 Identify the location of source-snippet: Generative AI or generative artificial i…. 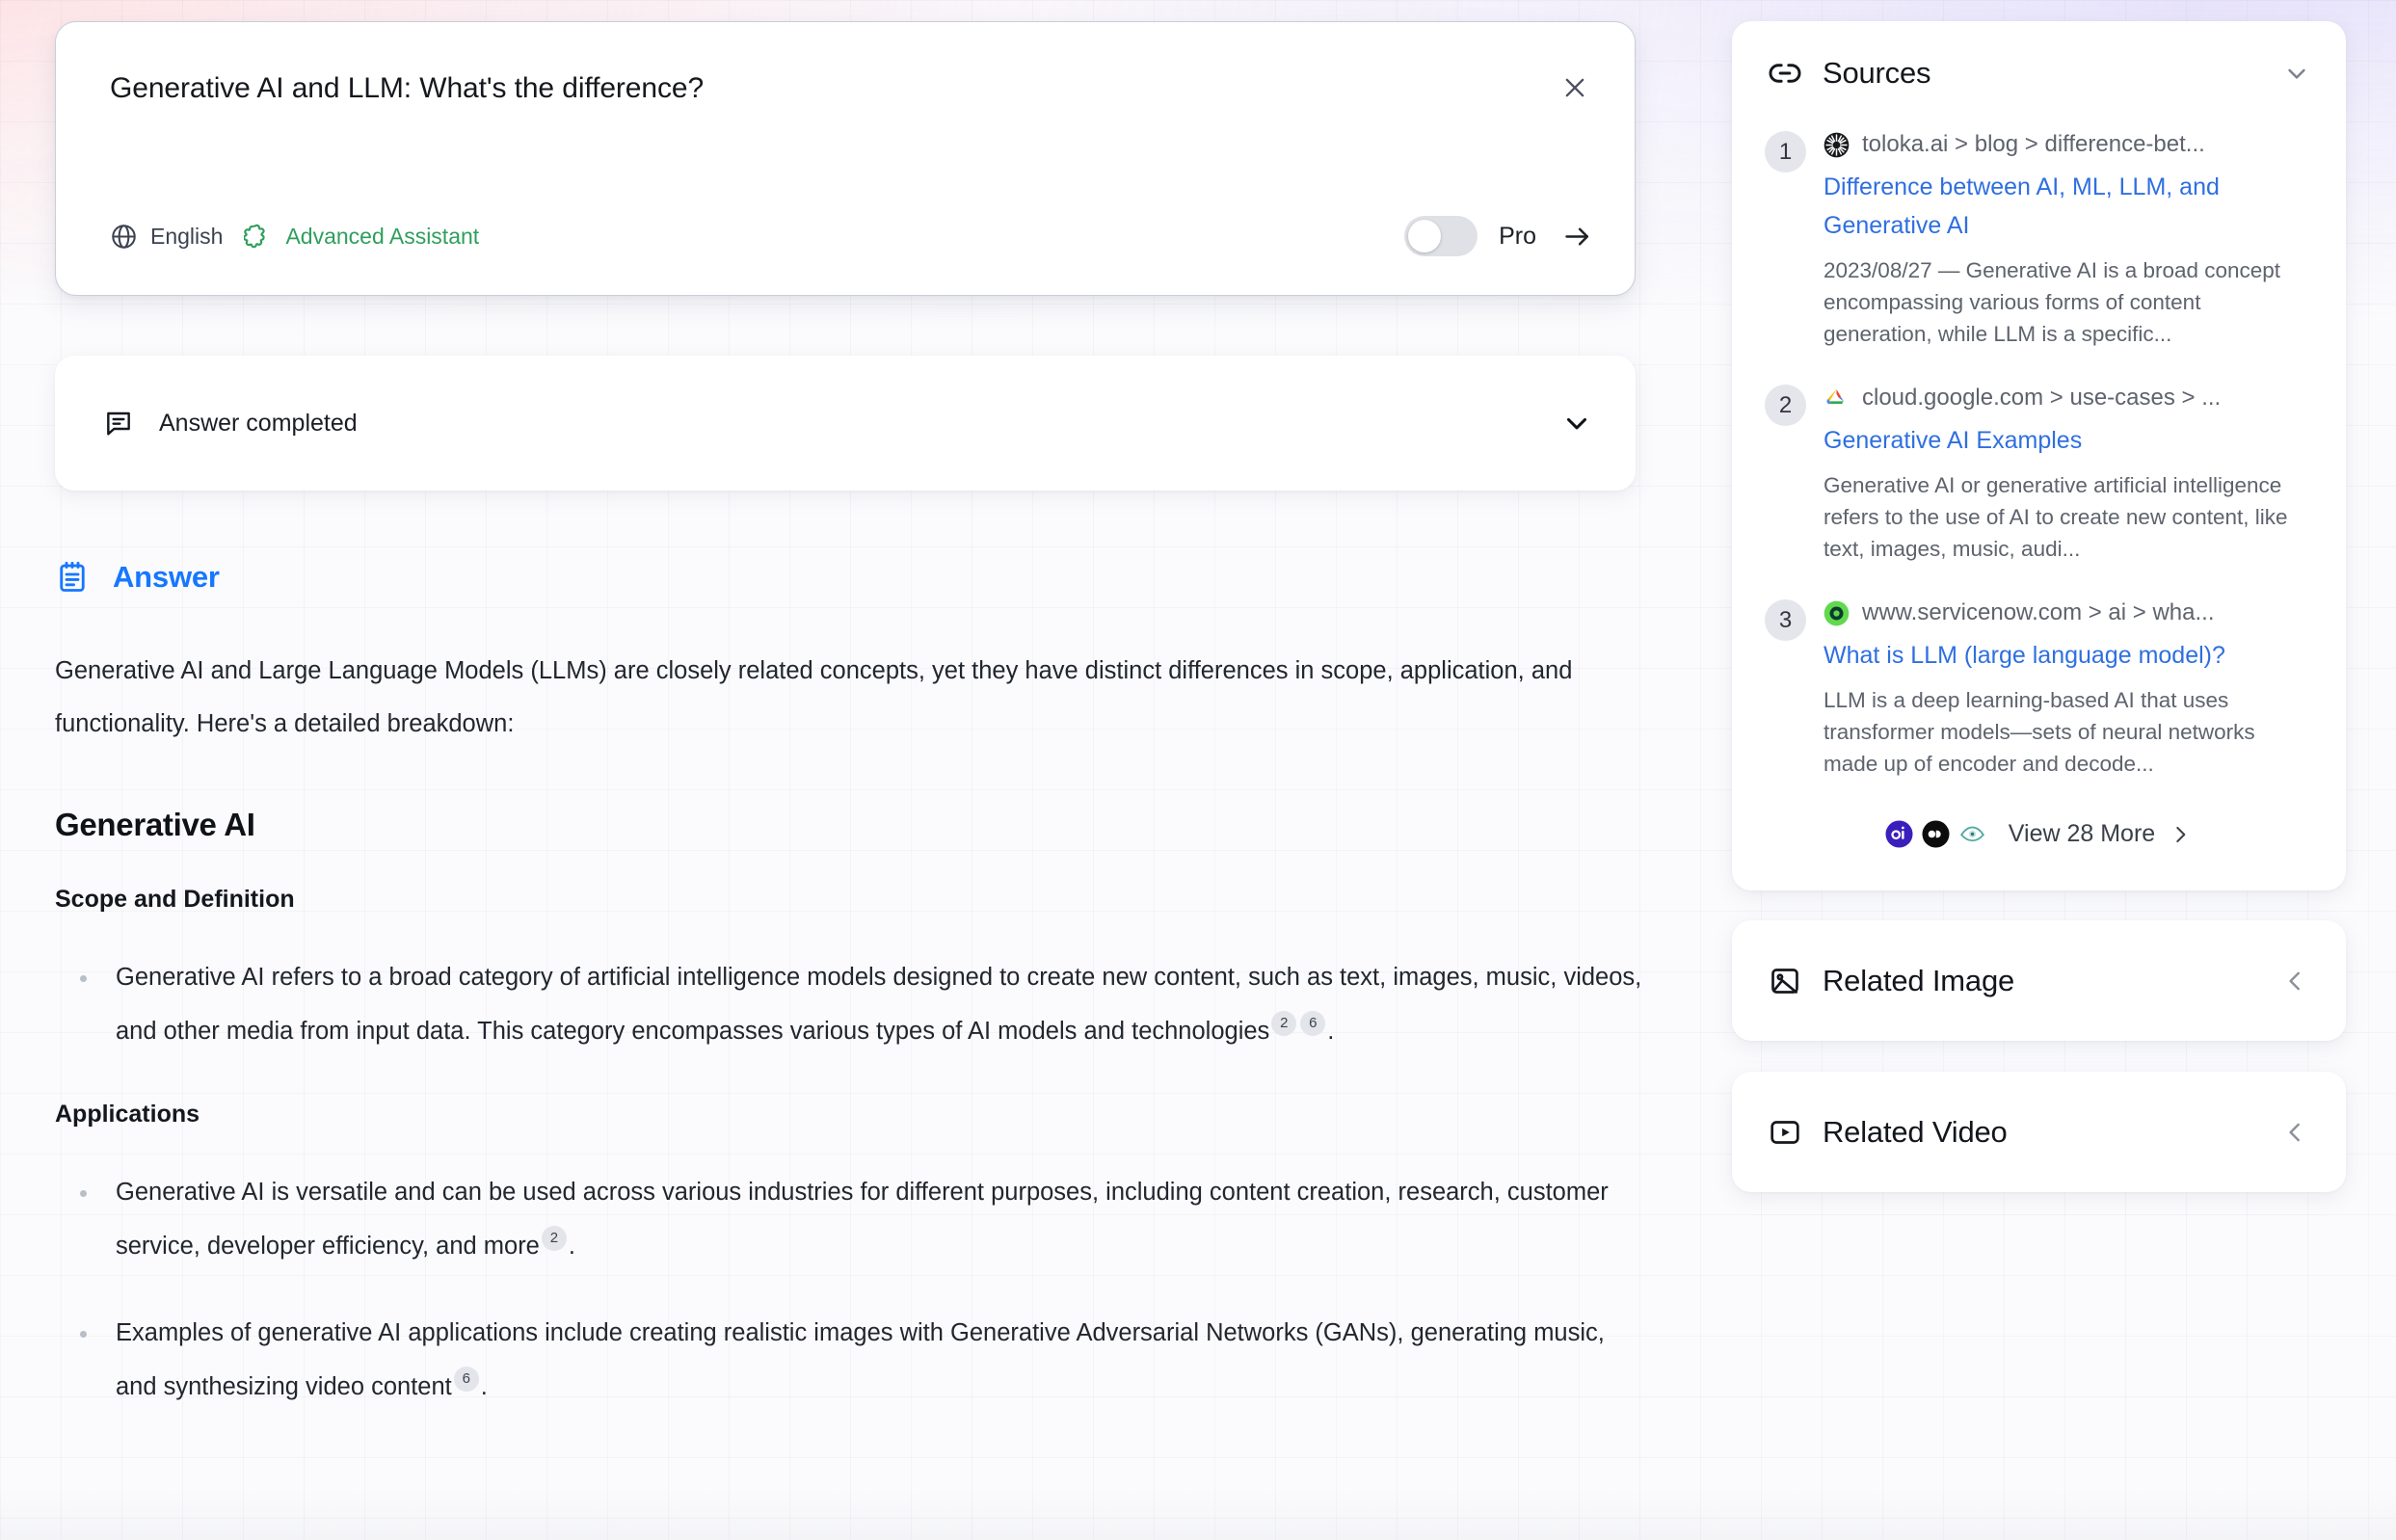
(2056, 517).